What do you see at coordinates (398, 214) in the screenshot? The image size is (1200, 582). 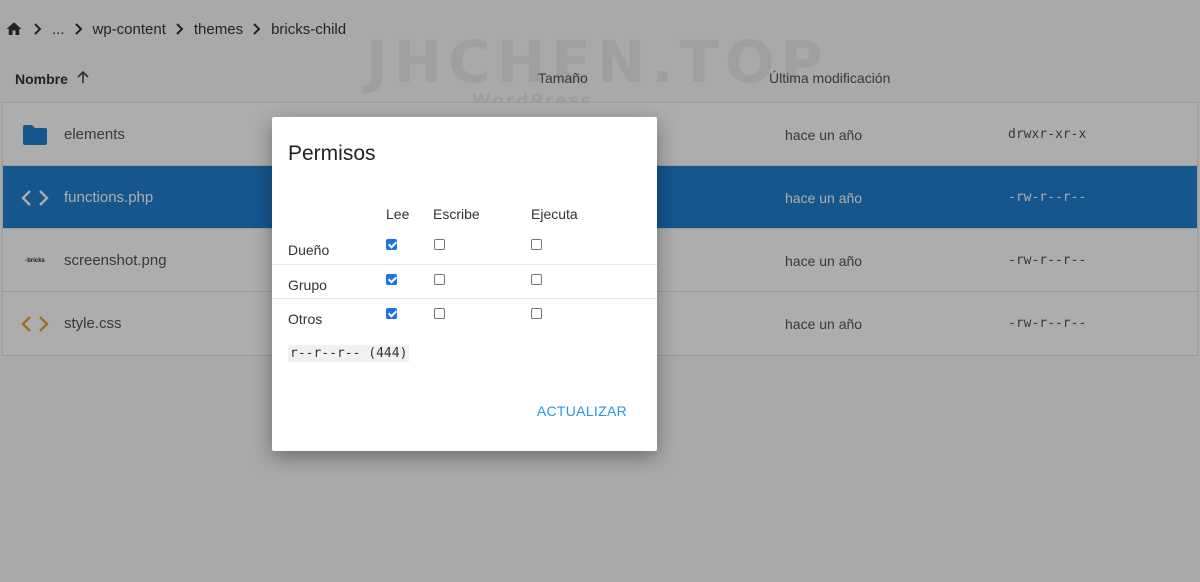 I see `column-read-label: Lee` at bounding box center [398, 214].